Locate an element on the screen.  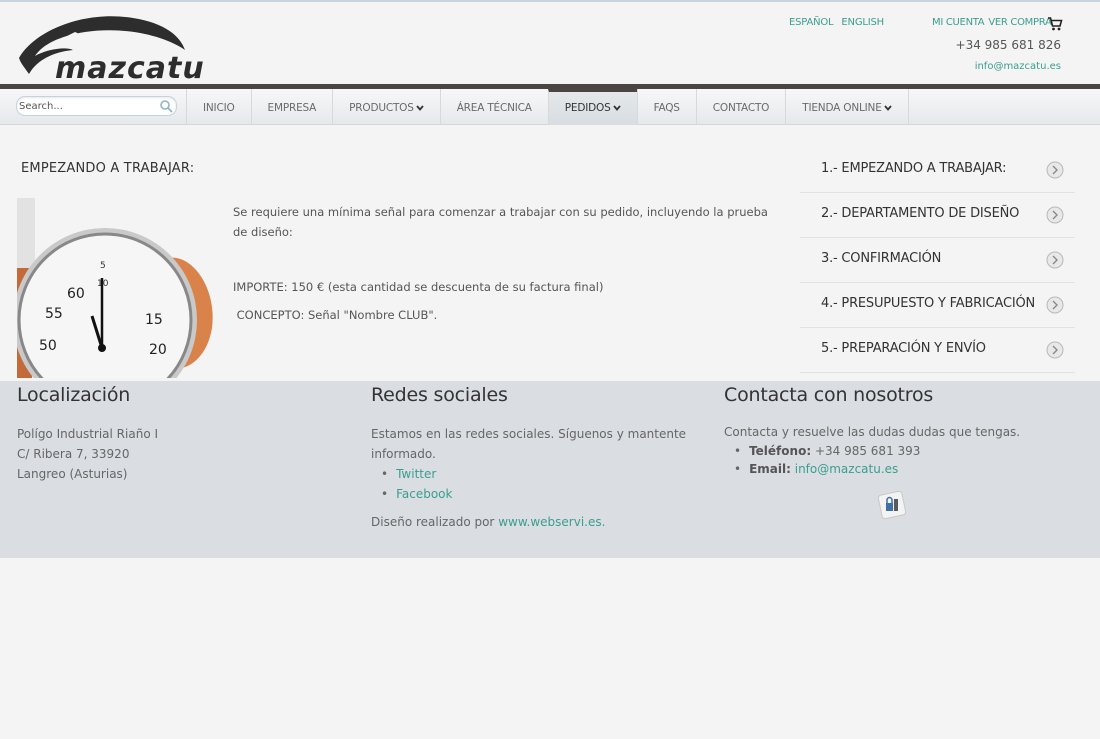
credit-suffix: . is located at coordinates (603, 522).